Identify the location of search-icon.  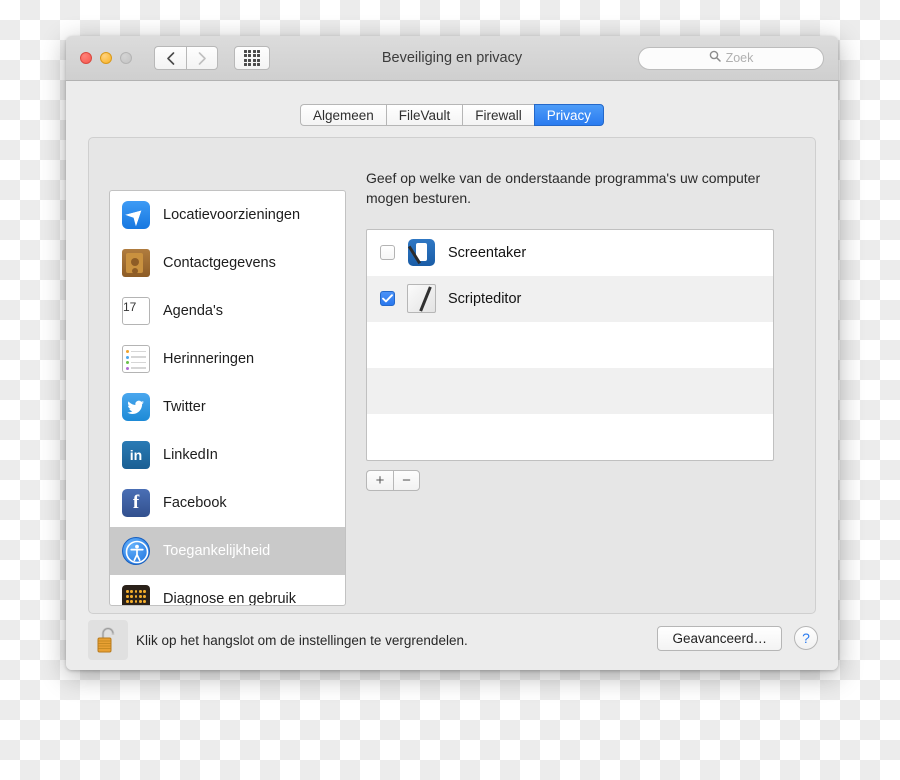
(715, 58).